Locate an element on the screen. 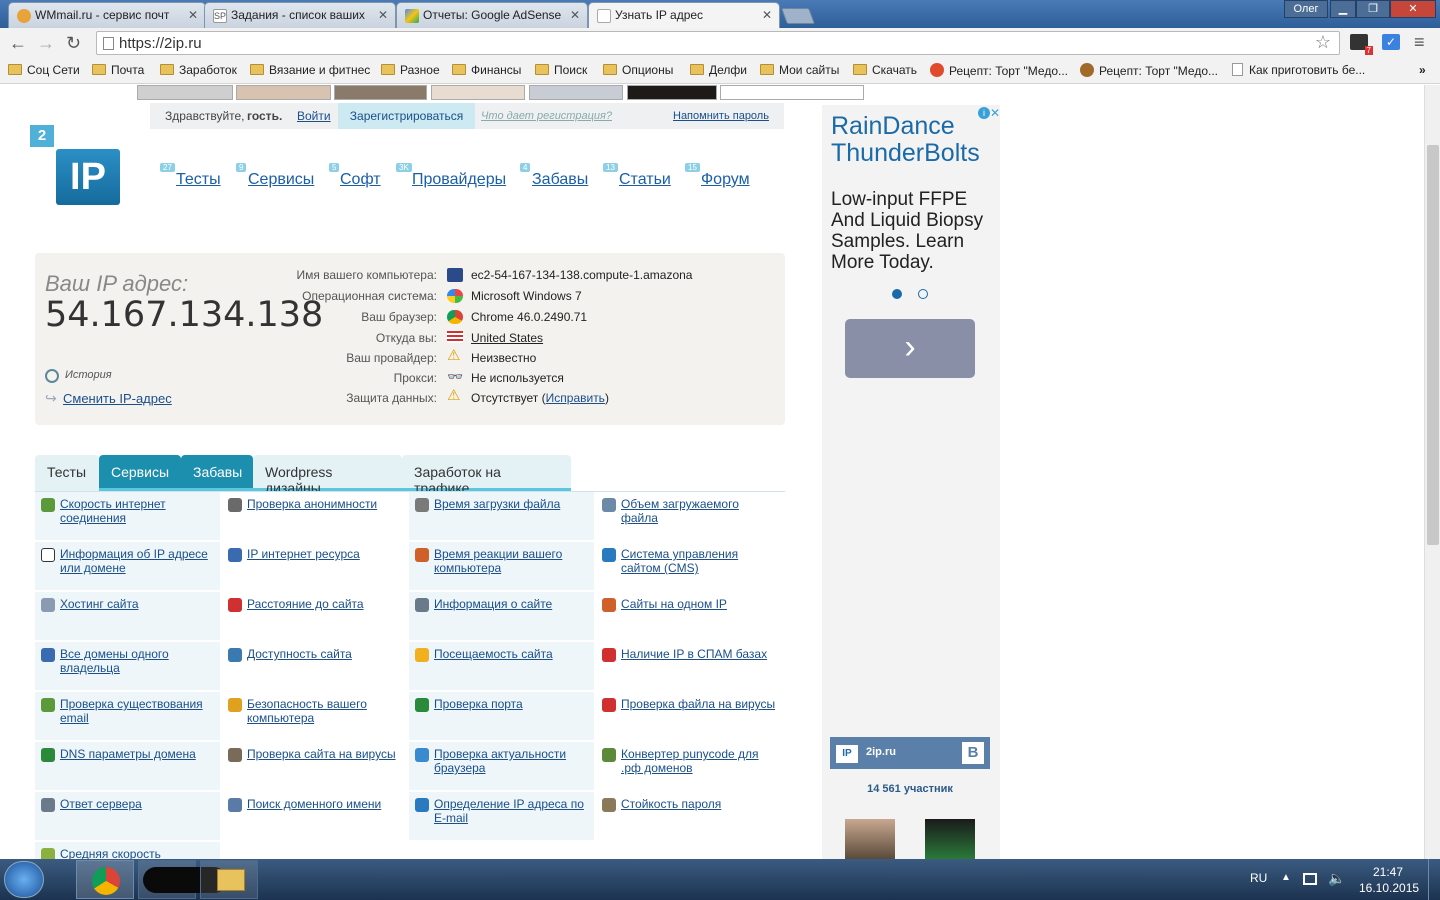  carousel-dot-active is located at coordinates (897, 294).